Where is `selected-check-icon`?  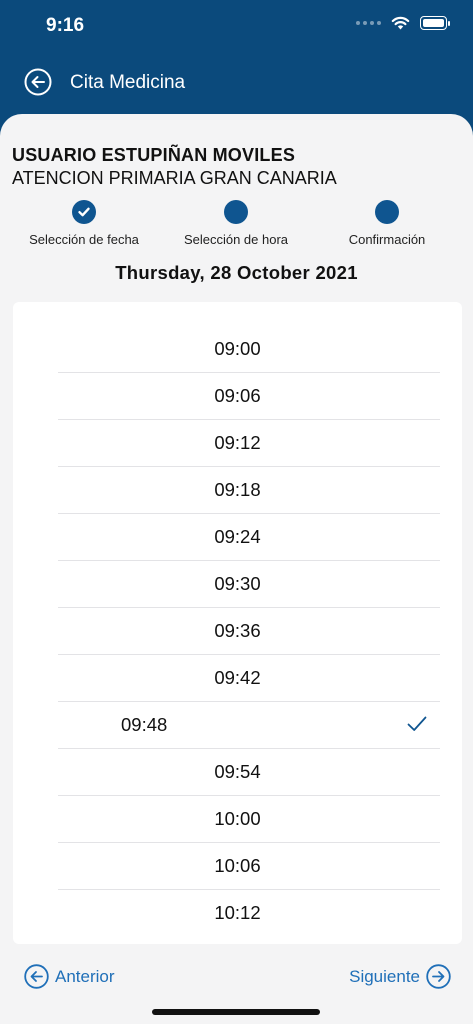
selected-check-icon is located at coordinates (417, 723).